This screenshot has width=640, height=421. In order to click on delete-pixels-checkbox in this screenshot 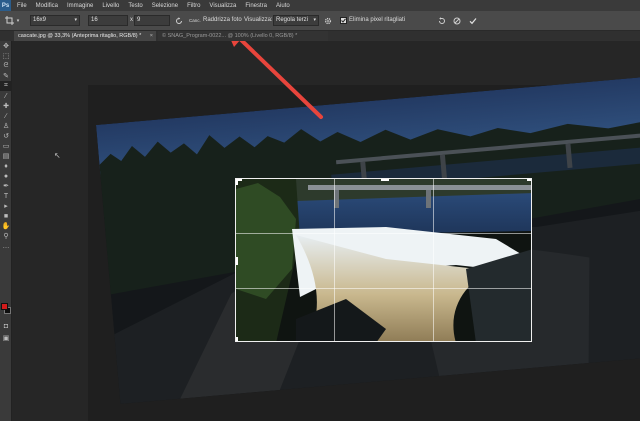, I will do `click(343, 20)`.